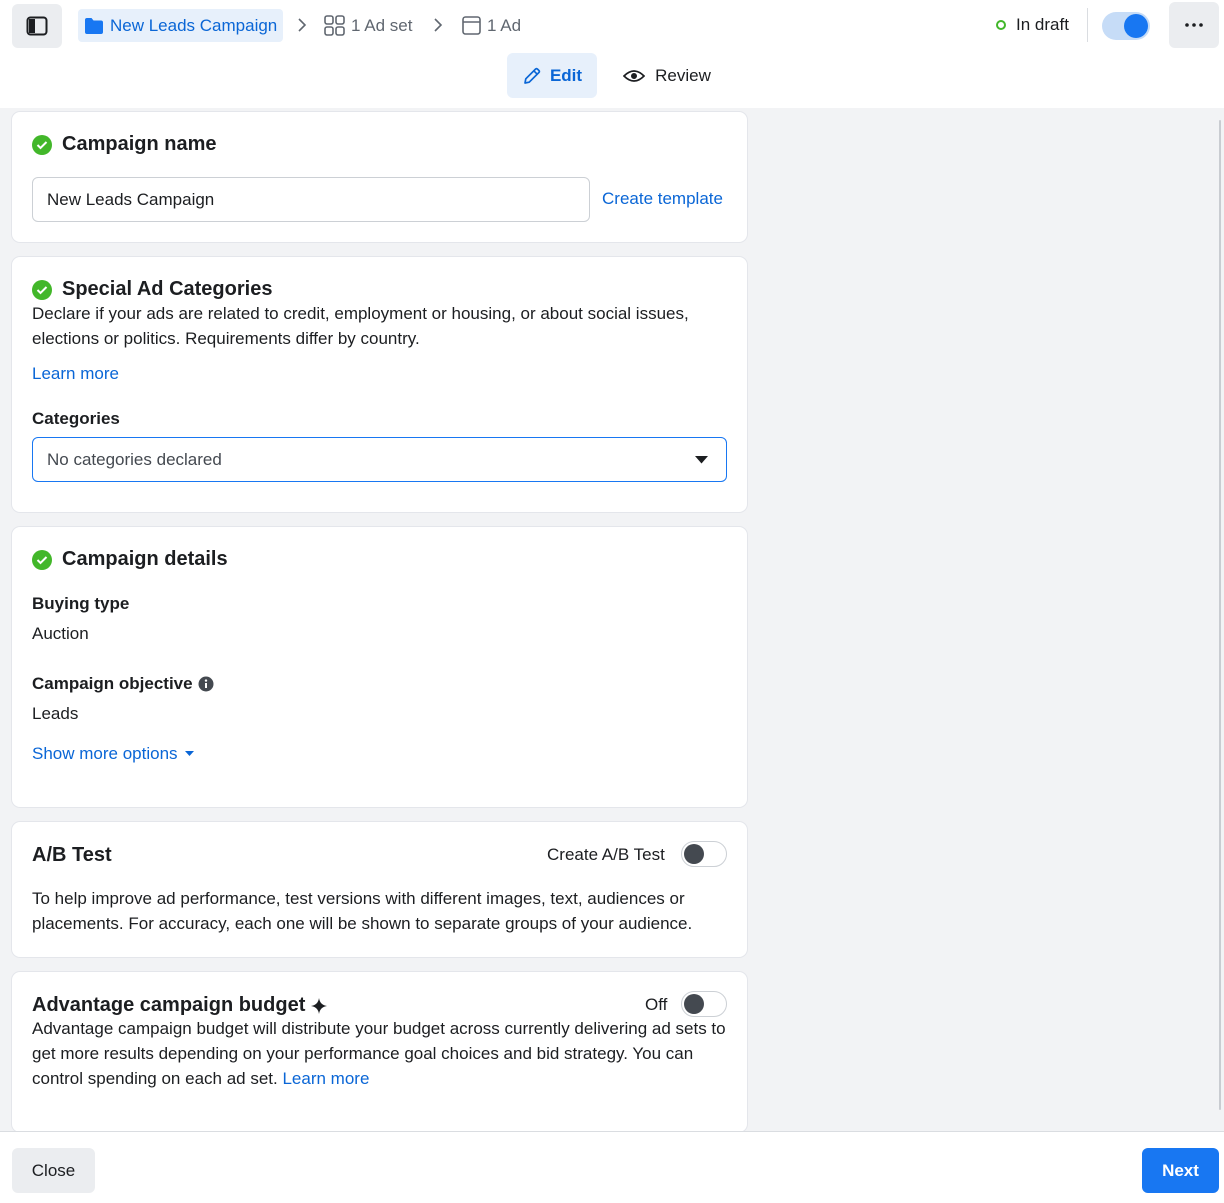 This screenshot has width=1224, height=1203. I want to click on campaign-details-heading: Campaign details, so click(130, 559).